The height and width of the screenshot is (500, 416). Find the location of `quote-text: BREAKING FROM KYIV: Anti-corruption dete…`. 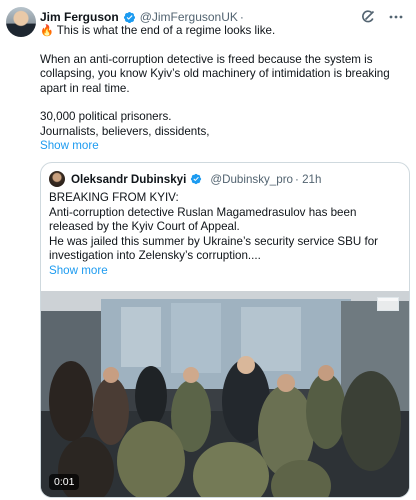

quote-text: BREAKING FROM KYIV: Anti-corruption dete… is located at coordinates (225, 235).